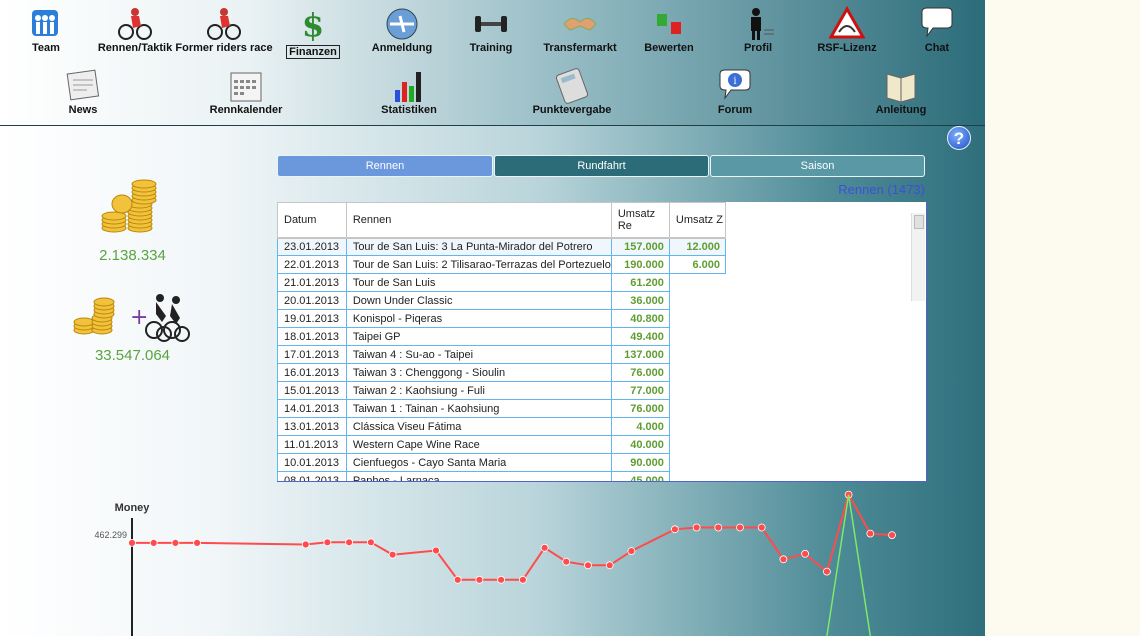  I want to click on thumbs-icon, so click(669, 24).